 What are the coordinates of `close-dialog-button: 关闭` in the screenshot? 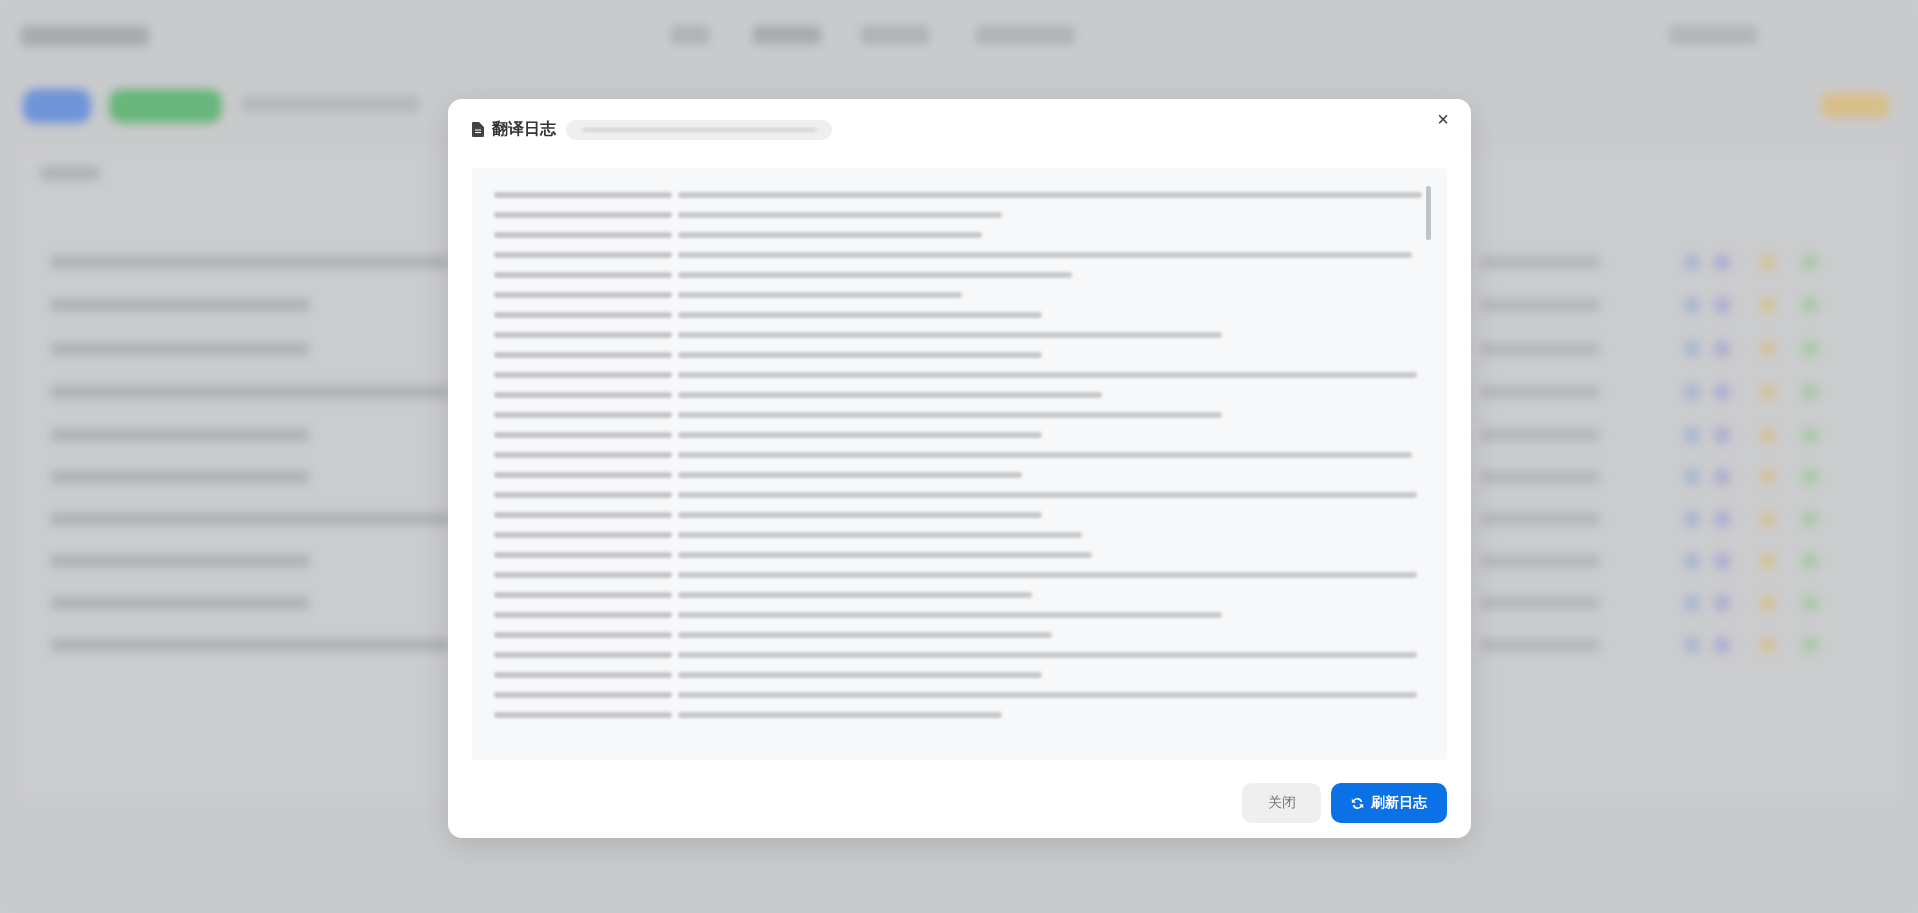 It's located at (1281, 803).